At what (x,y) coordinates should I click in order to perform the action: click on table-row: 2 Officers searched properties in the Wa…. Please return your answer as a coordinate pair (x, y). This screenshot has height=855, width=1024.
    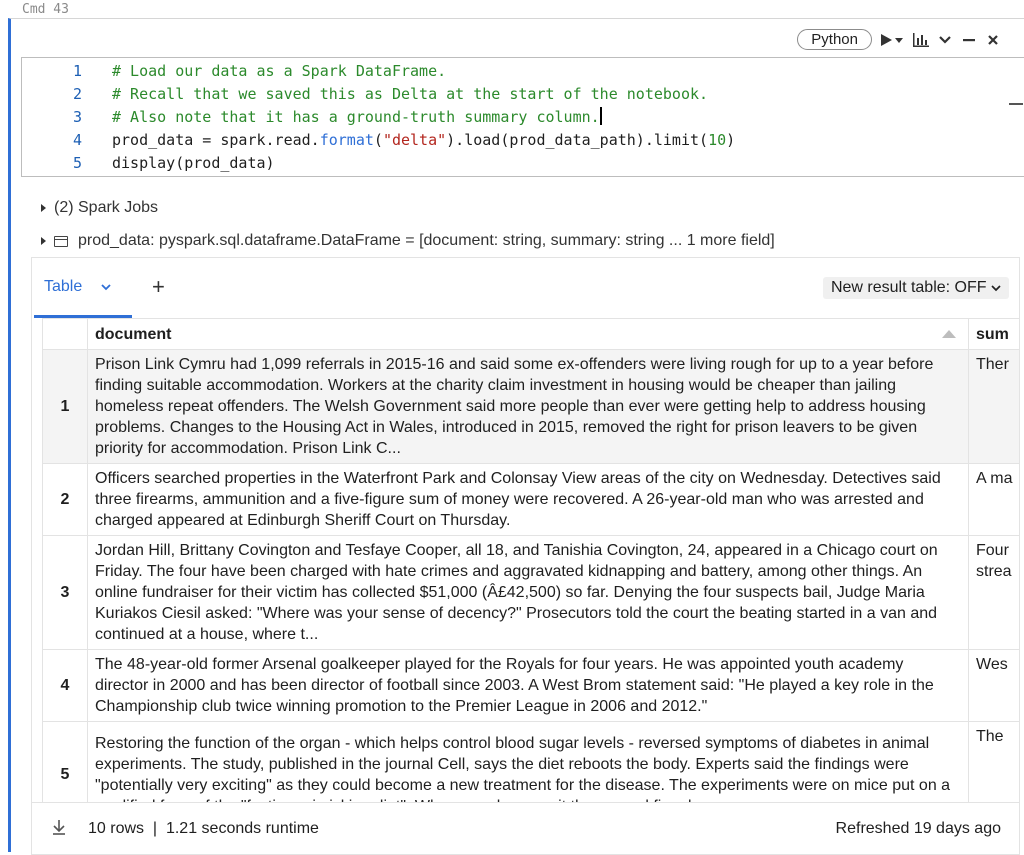
    Looking at the image, I should click on (530, 499).